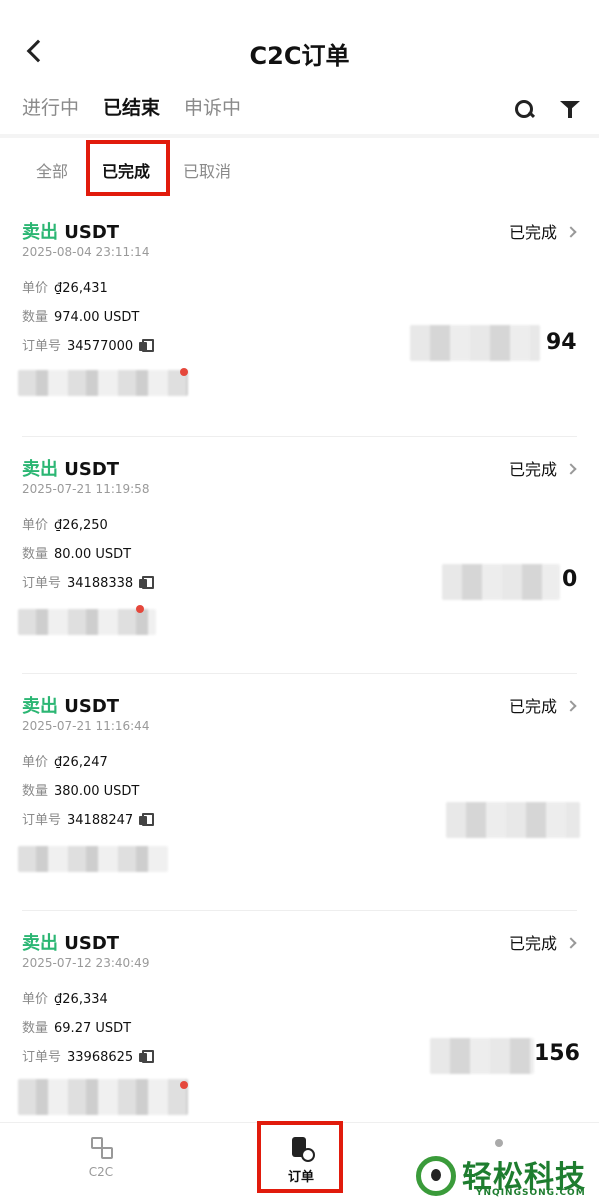 This screenshot has height=1200, width=599. What do you see at coordinates (86, 963) in the screenshot?
I see `order-time: 2025-07-12 23:40:49` at bounding box center [86, 963].